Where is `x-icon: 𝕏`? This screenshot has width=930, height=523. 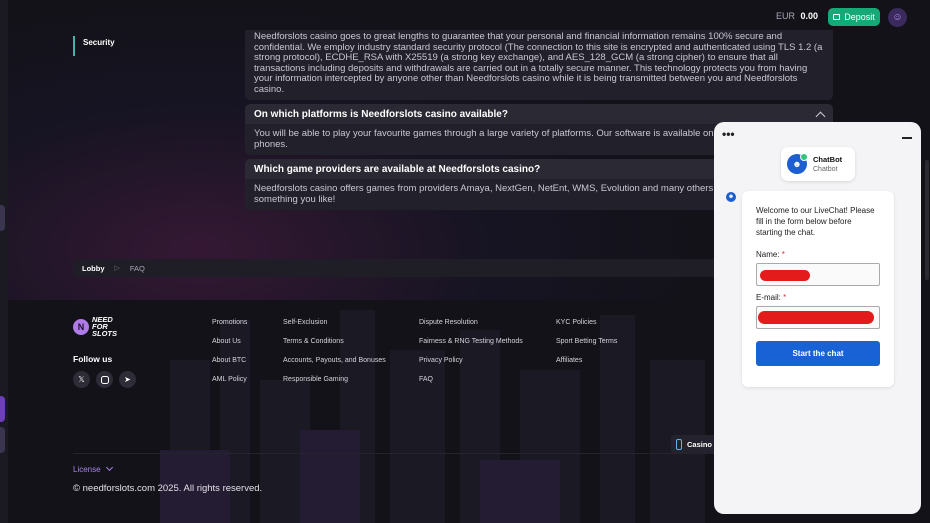 x-icon: 𝕏 is located at coordinates (81, 379).